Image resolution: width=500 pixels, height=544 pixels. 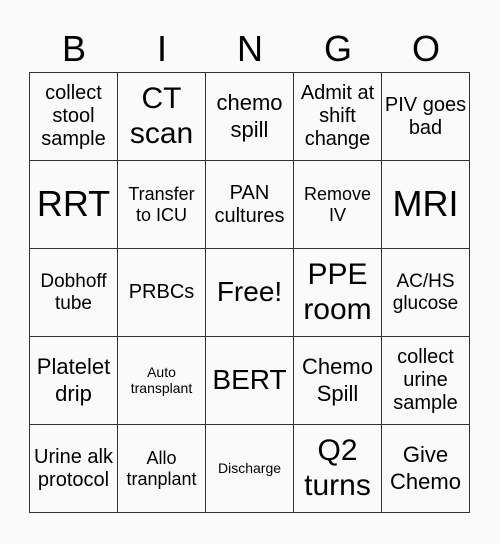 What do you see at coordinates (250, 205) in the screenshot?
I see `bingo-cell: PAN cultures` at bounding box center [250, 205].